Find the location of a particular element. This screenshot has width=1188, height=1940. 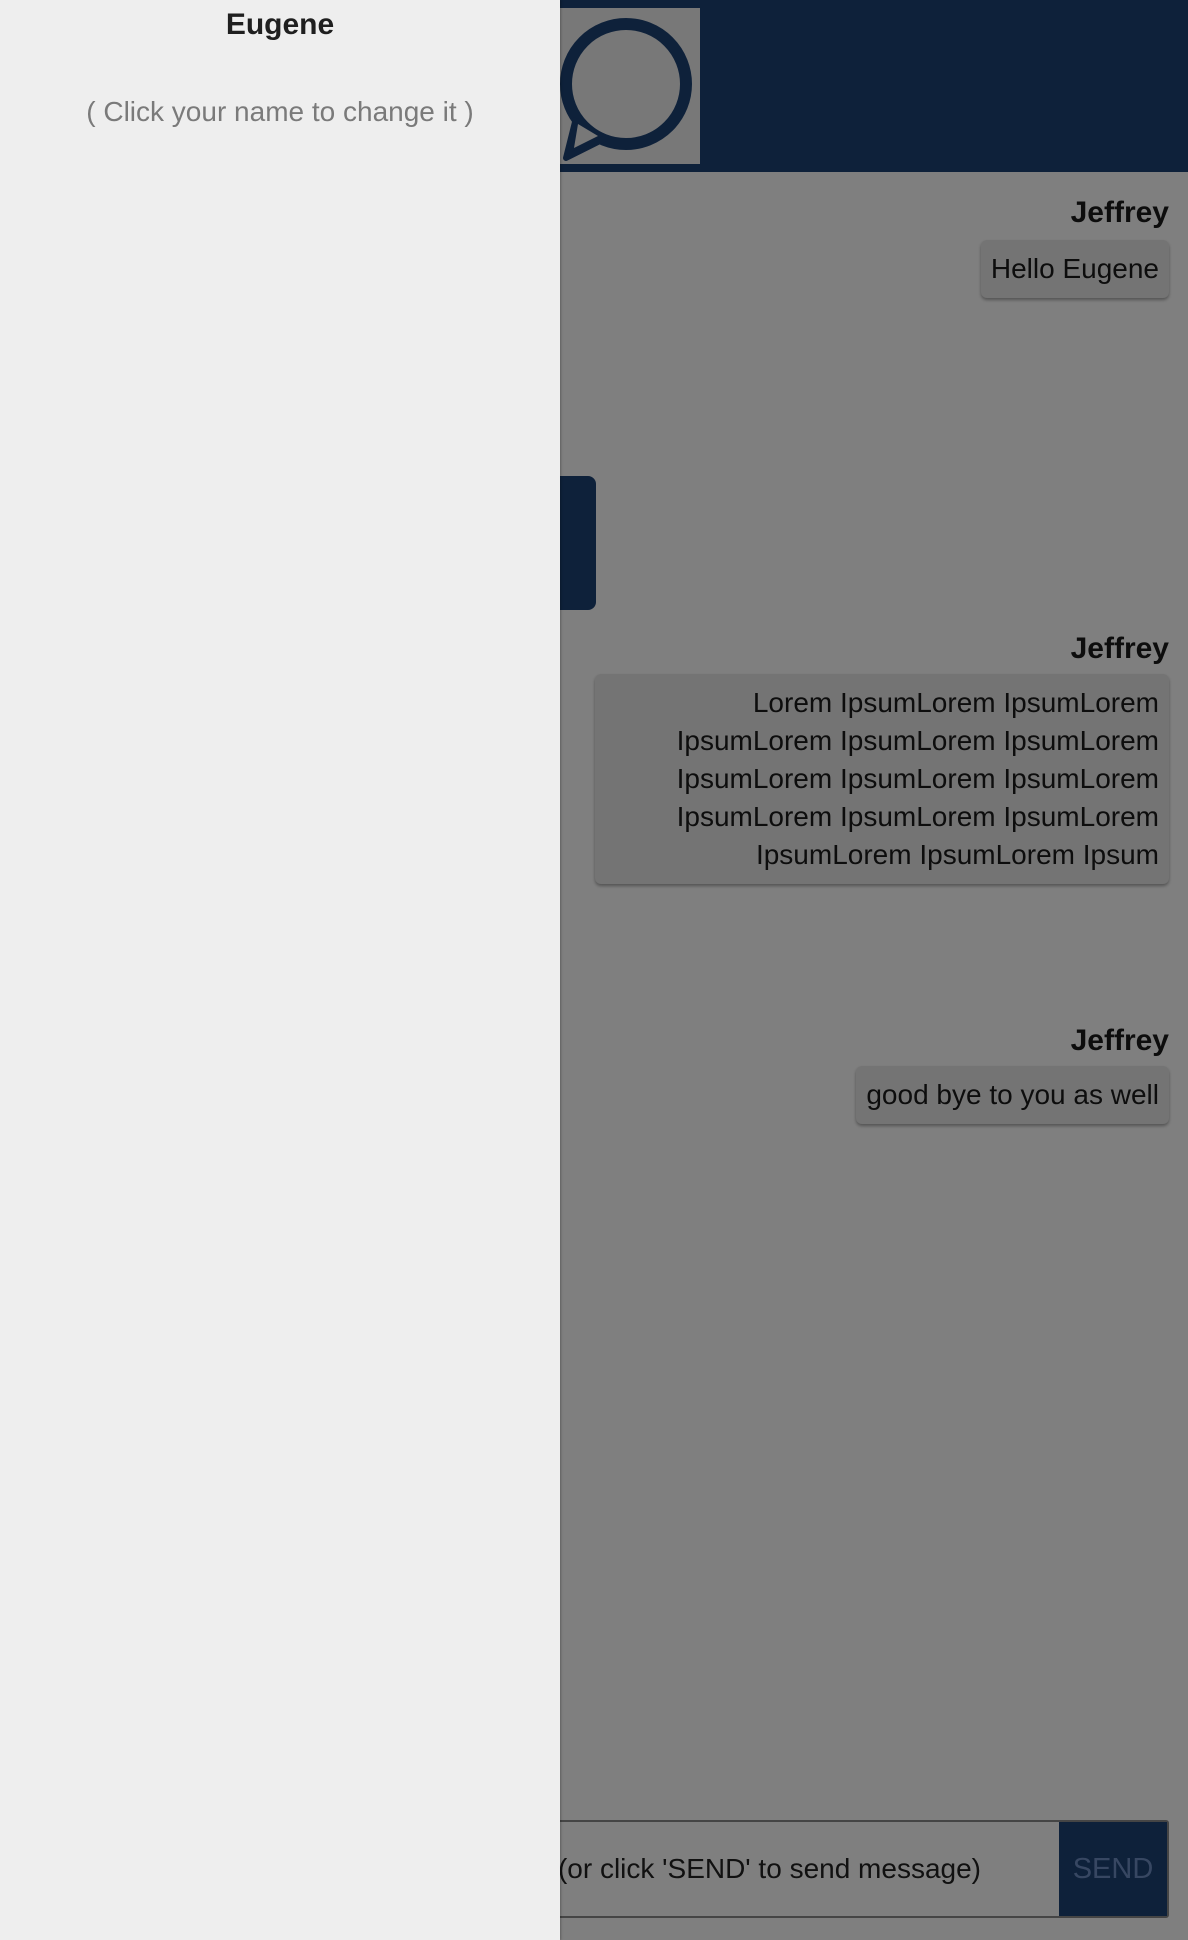

user-name: Eugene is located at coordinates (280, 25).